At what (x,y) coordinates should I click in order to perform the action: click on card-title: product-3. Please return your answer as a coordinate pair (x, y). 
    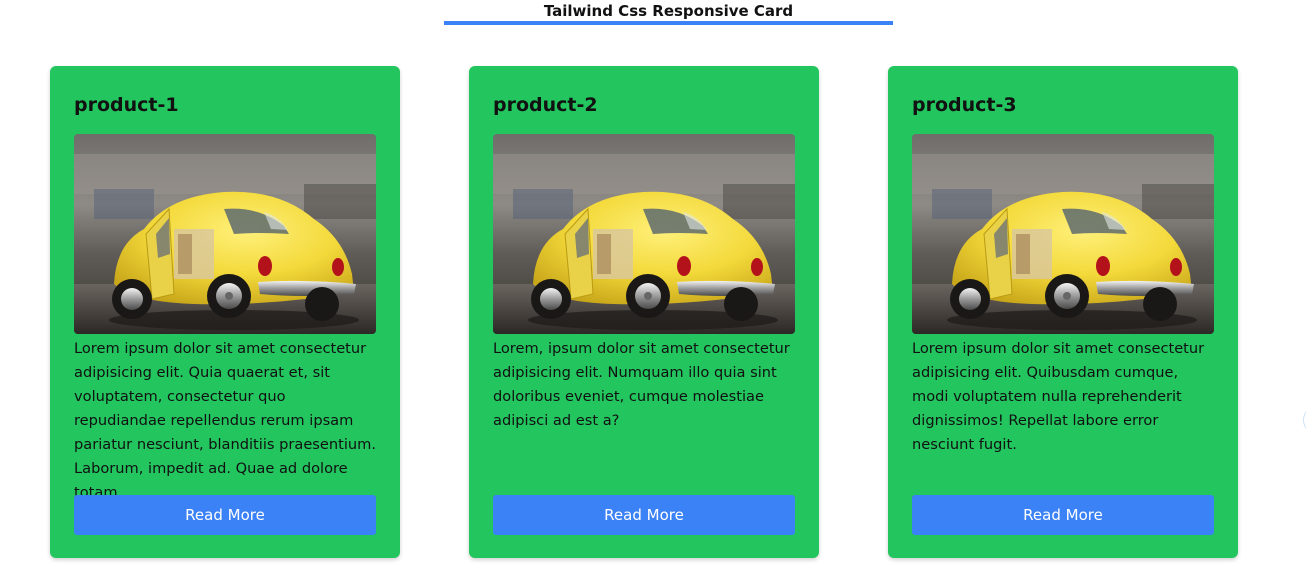
    Looking at the image, I should click on (964, 105).